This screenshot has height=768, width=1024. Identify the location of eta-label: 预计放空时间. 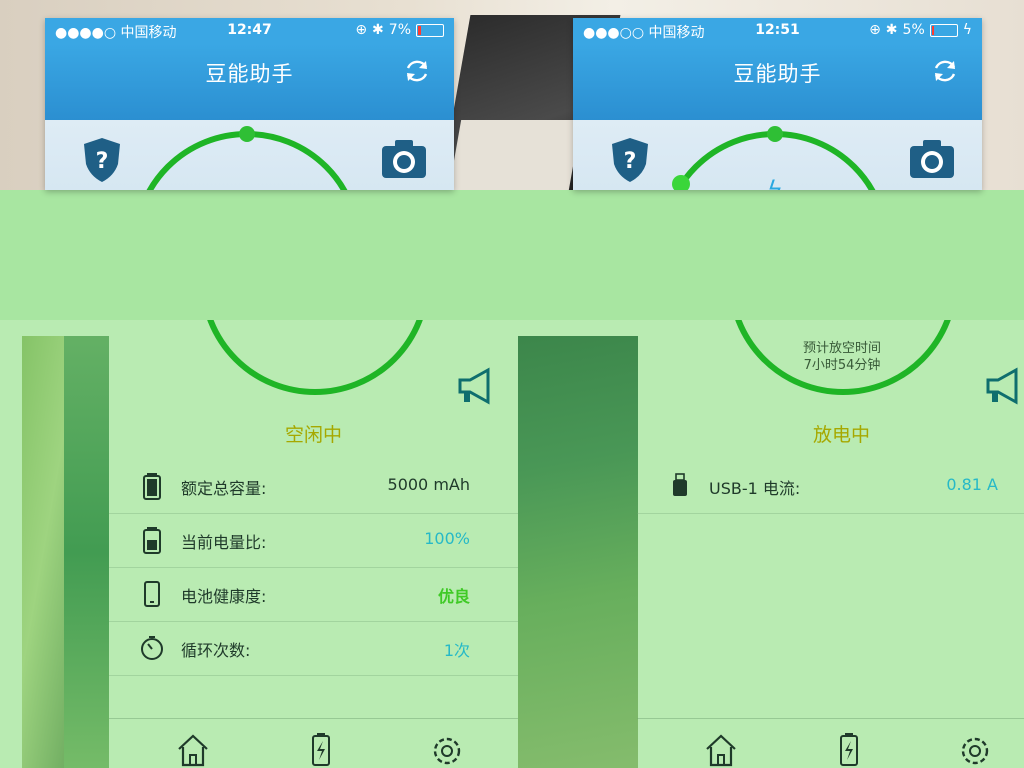
(841, 348).